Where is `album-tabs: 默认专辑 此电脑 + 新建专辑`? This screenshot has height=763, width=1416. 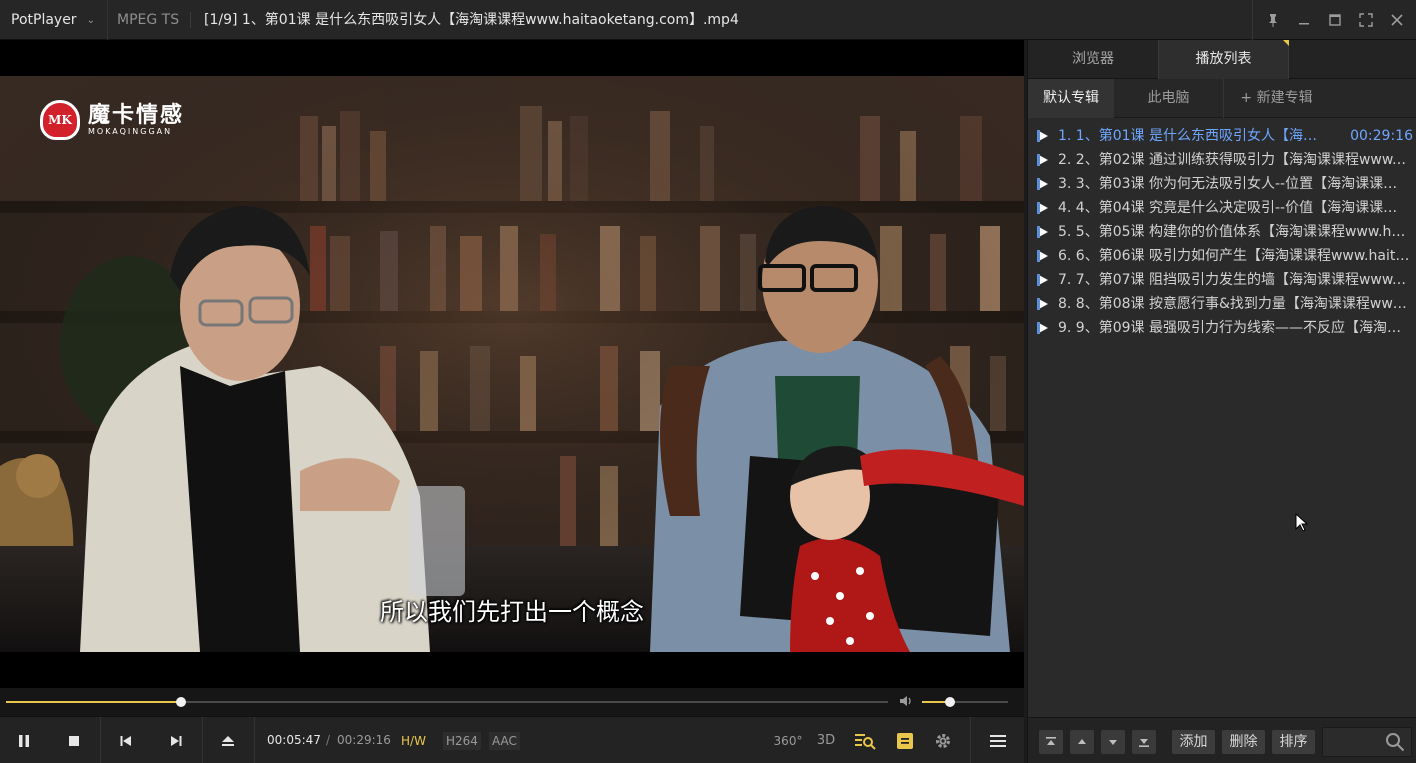
album-tabs: 默认专辑 此电脑 + 新建专辑 is located at coordinates (1222, 98).